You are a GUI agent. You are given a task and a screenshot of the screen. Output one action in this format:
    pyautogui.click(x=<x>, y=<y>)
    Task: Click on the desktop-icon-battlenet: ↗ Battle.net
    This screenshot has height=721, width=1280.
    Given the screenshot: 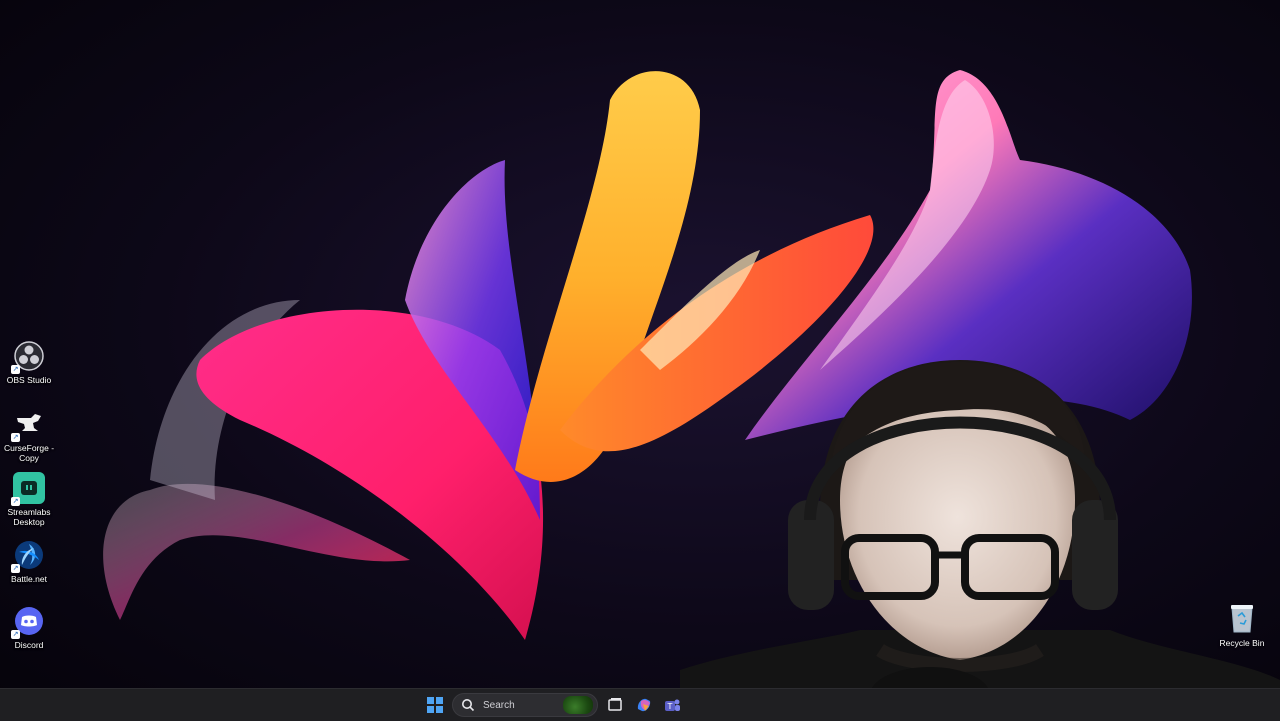 What is the action you would take?
    pyautogui.click(x=29, y=569)
    